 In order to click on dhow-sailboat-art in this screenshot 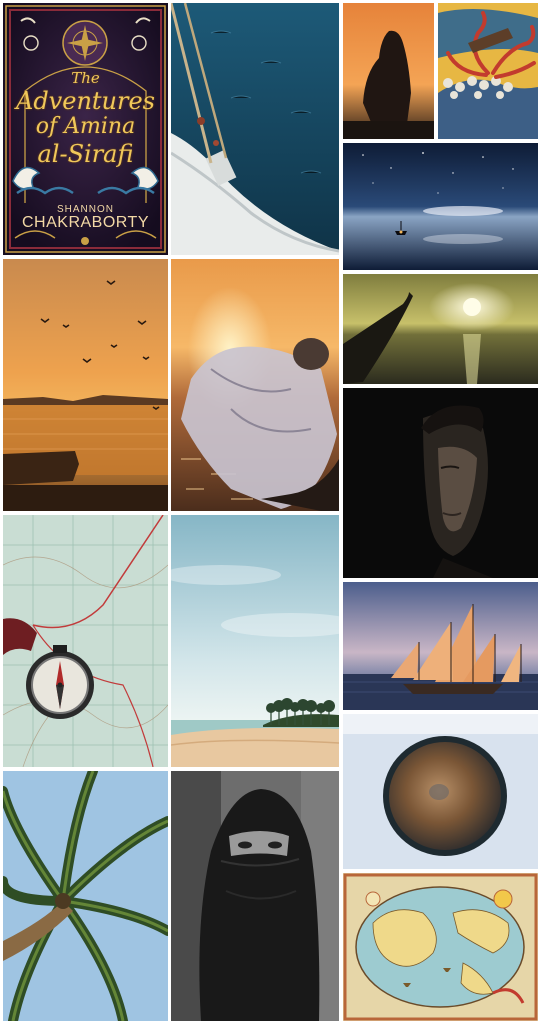, I will do `click(440, 646)`.